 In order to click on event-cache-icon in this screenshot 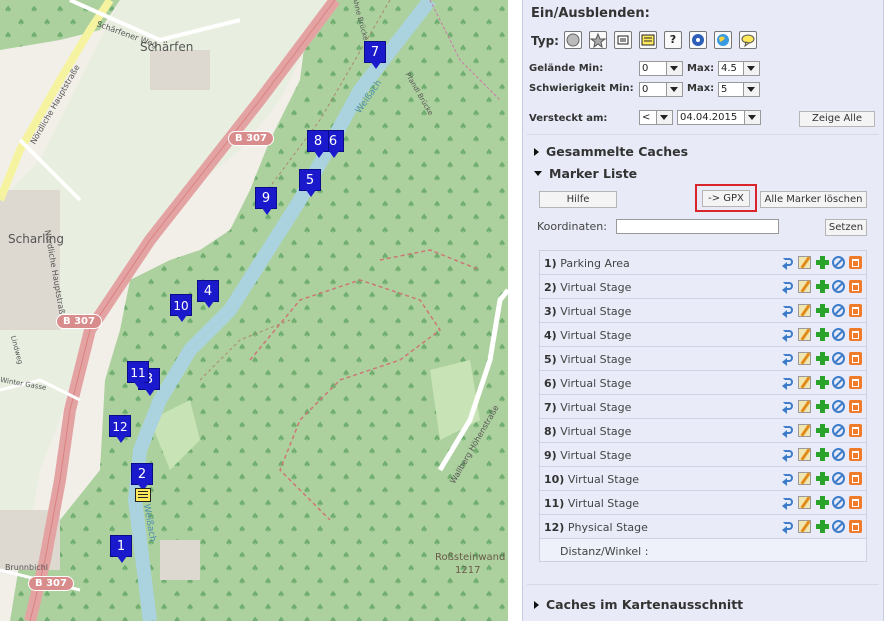, I will do `click(748, 40)`.